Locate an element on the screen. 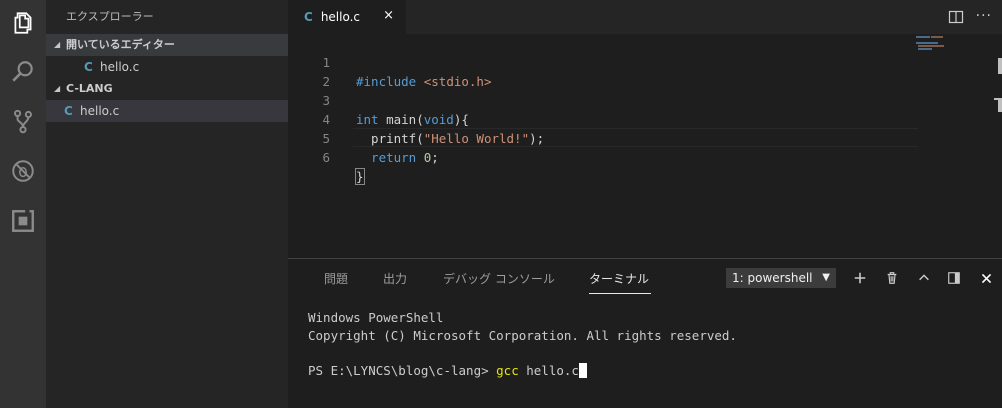 The width and height of the screenshot is (1002, 408). code-line-1: 1 #include <stdio.h> is located at coordinates (608, 61).